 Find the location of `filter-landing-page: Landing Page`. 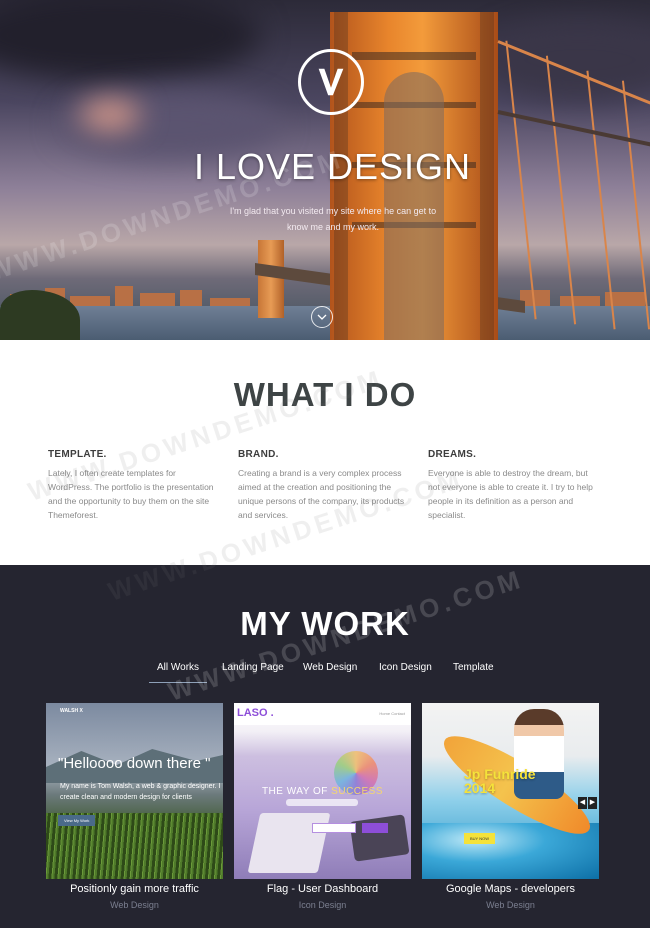

filter-landing-page: Landing Page is located at coordinates (253, 667).